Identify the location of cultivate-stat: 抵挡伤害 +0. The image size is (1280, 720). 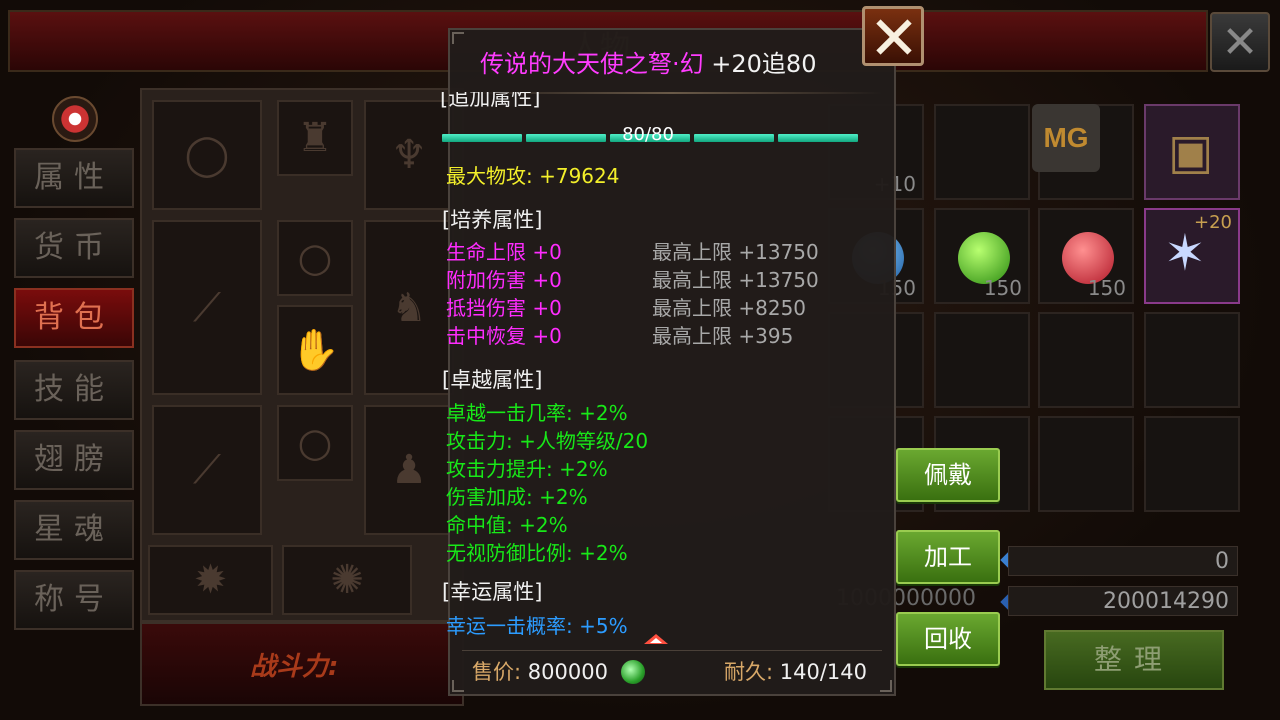
(504, 308).